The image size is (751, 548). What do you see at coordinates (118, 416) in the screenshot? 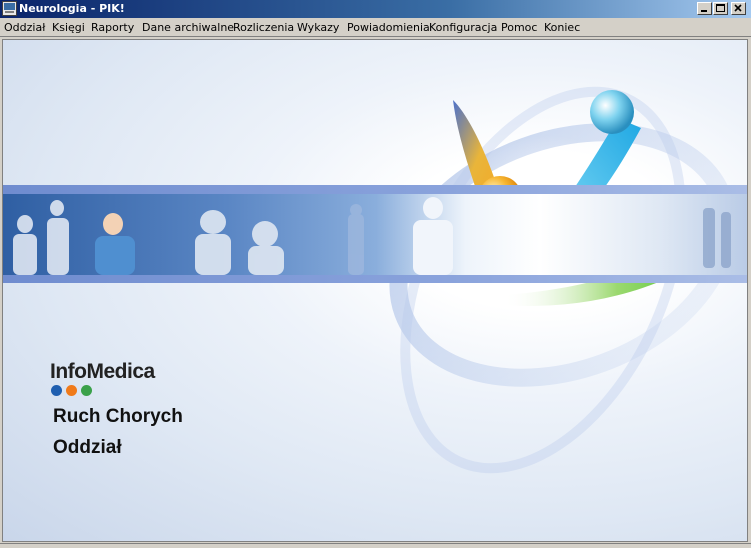
I see `module-name: Ruch Chorych` at bounding box center [118, 416].